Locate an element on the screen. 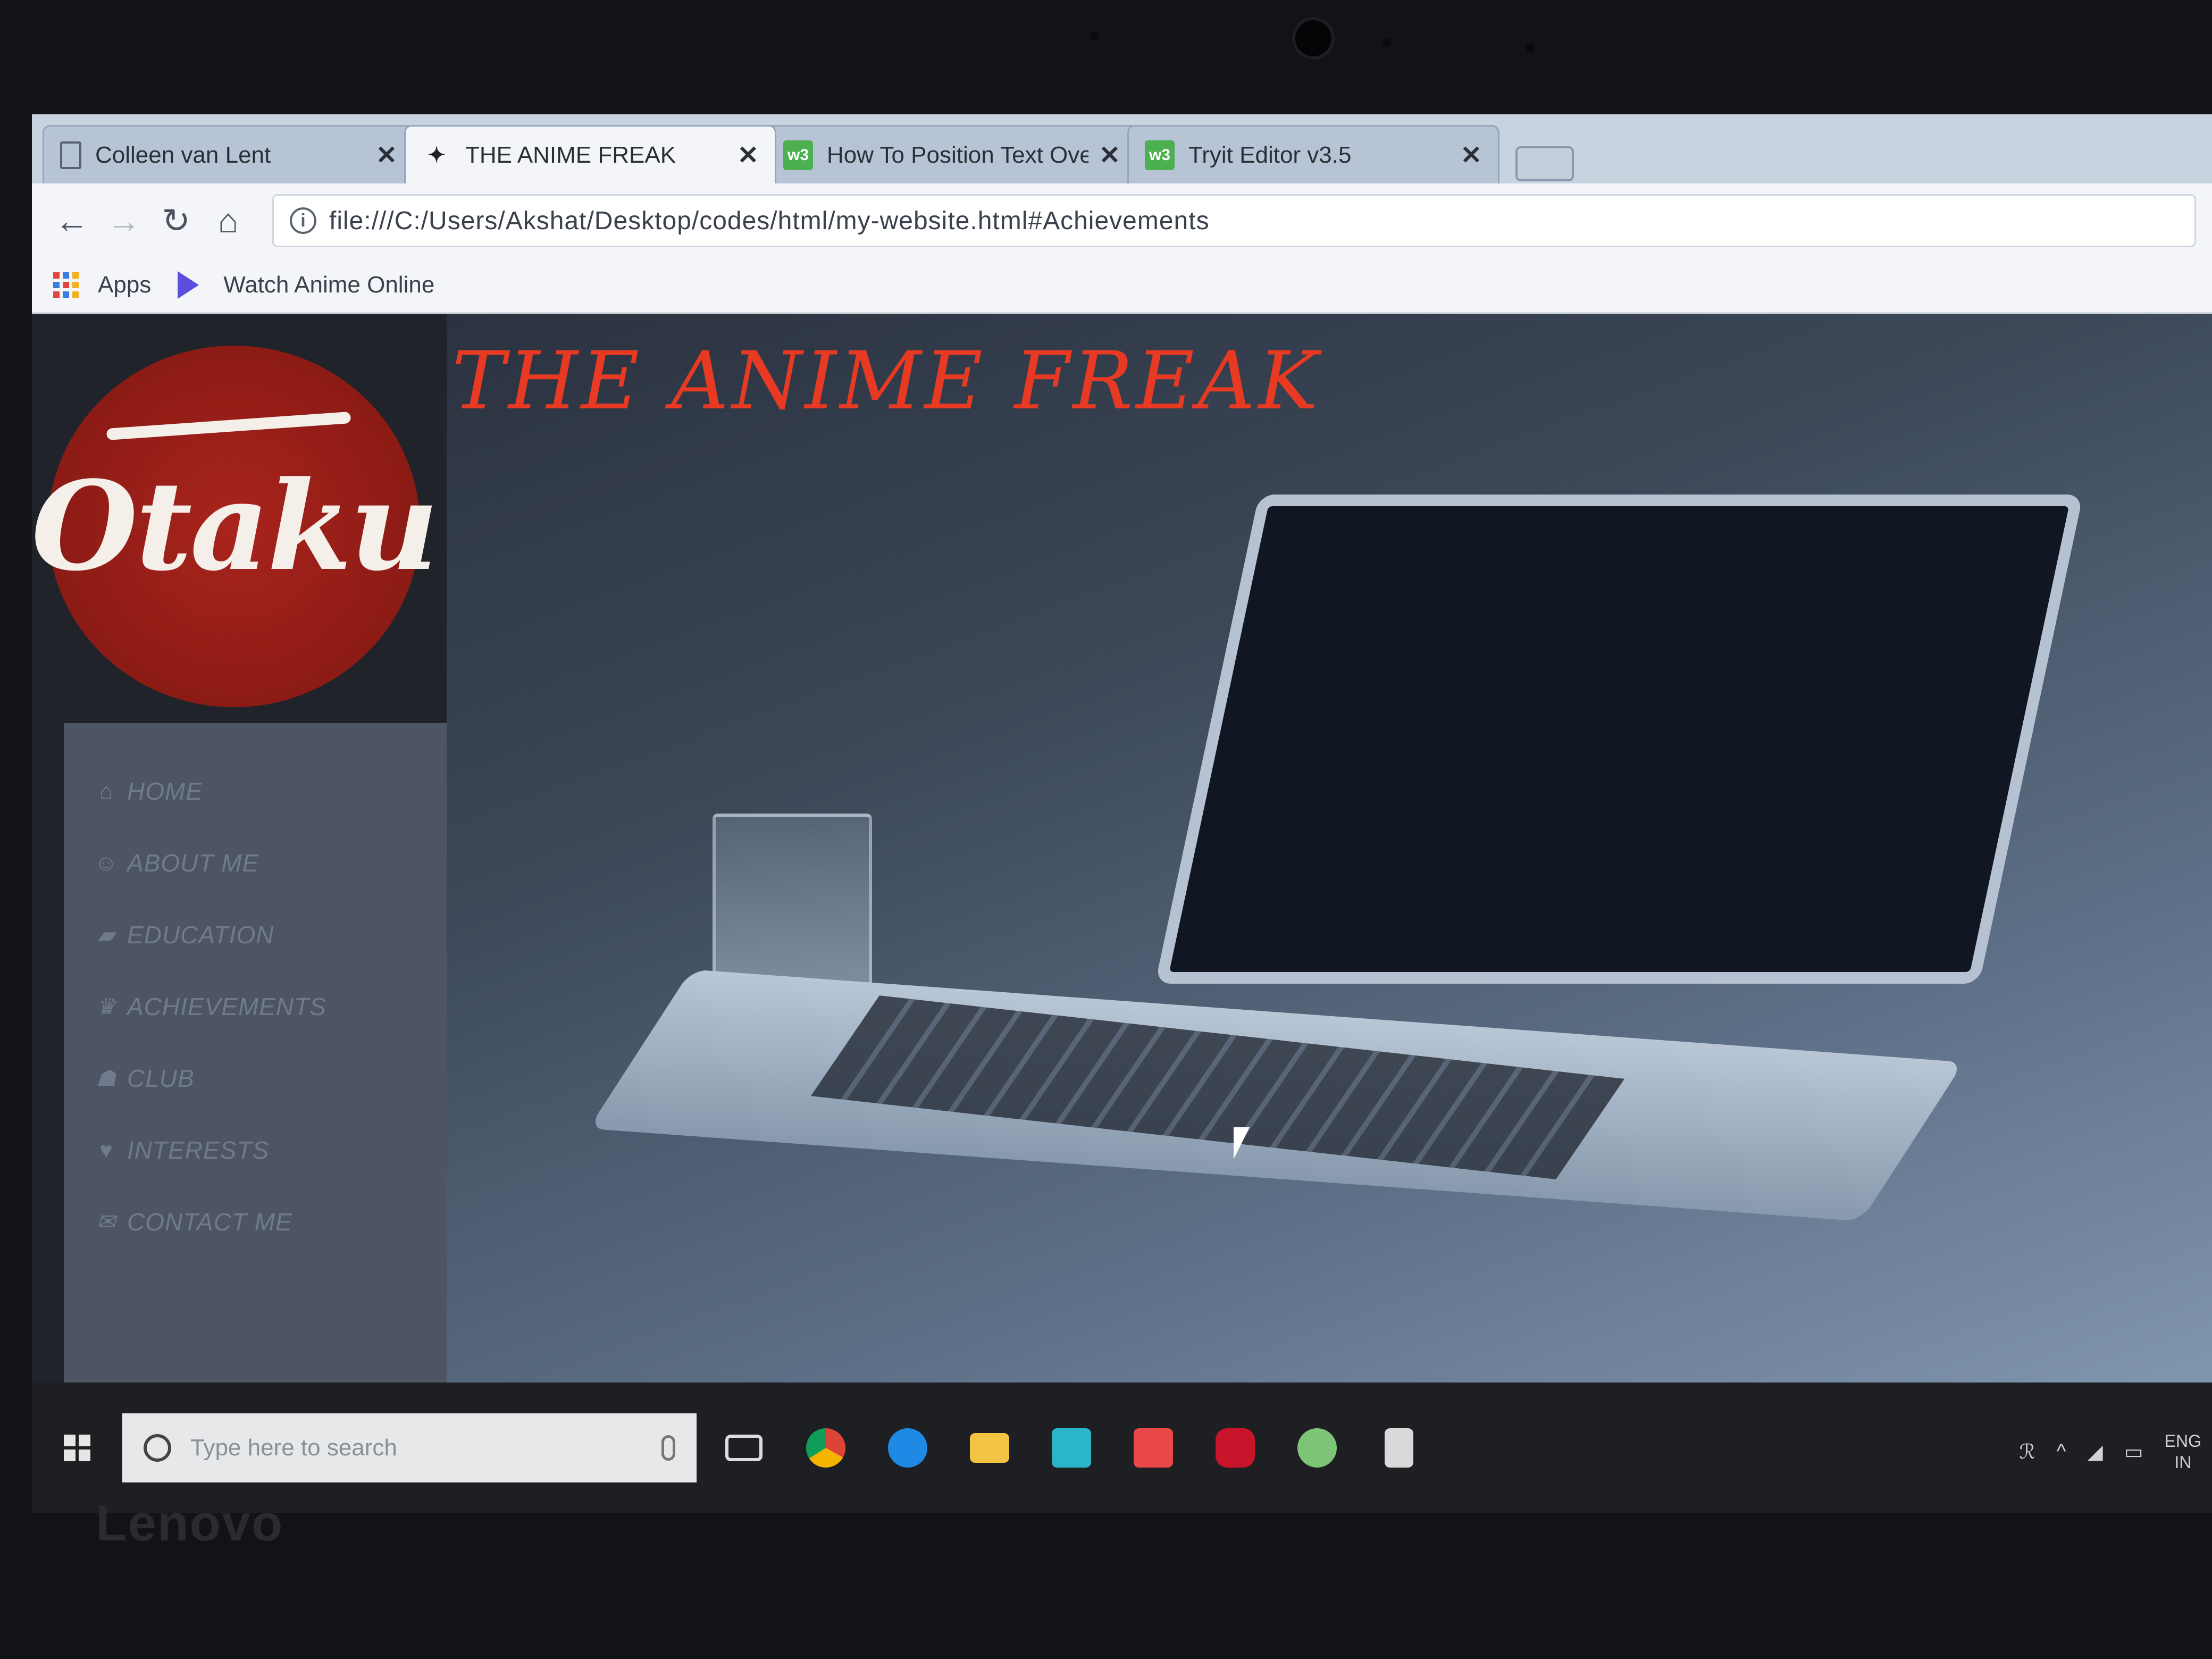 The image size is (2212, 1659). tab-how-to-position-text: w3 How To Position Text Ove ✕ is located at coordinates (952, 154).